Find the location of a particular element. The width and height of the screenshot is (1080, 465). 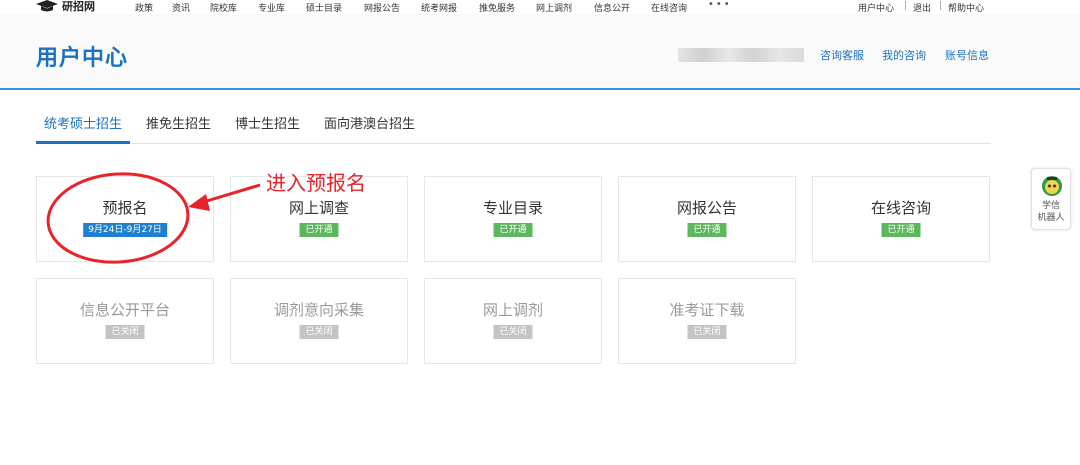

robot-label-line2: 机器人 is located at coordinates (1051, 218).